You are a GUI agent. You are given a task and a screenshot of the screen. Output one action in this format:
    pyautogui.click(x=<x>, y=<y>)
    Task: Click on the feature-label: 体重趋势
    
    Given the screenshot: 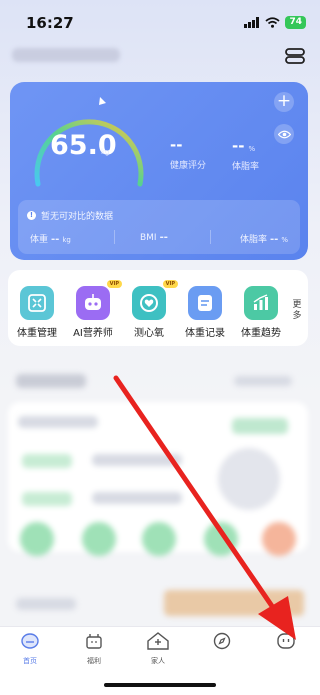 What is the action you would take?
    pyautogui.click(x=261, y=333)
    